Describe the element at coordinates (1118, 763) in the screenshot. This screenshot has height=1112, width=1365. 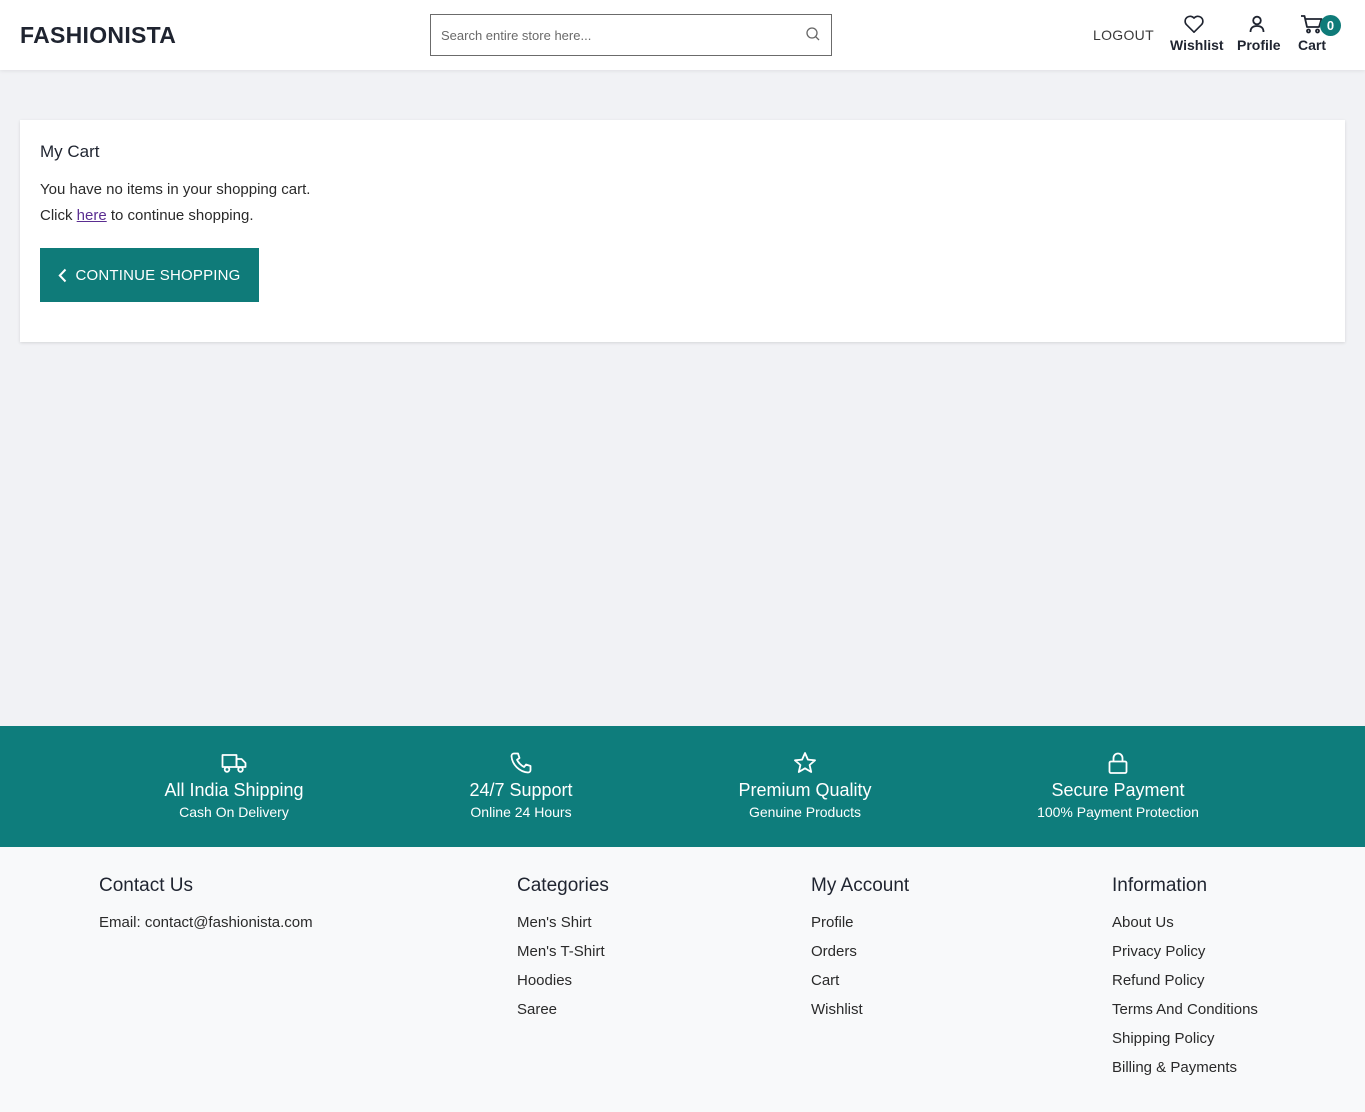
I see `lock-icon` at that location.